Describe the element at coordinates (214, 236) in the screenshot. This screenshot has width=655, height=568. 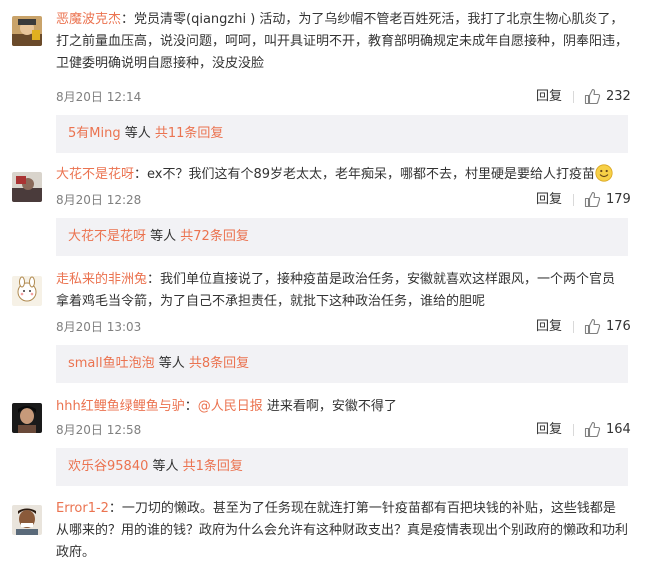
I see `reply-summary-count: 共72条回复` at that location.